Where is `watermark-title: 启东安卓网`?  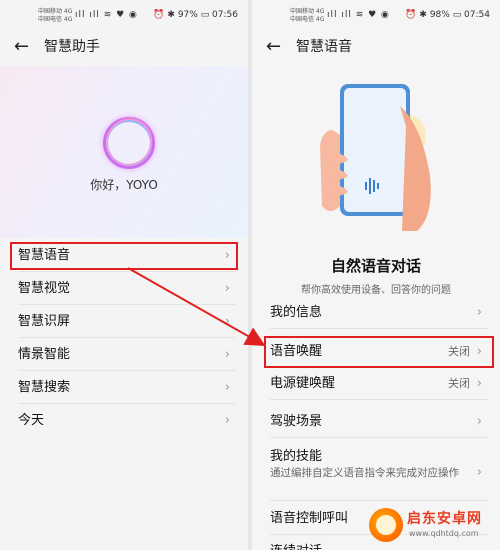
watermark-title: 启东安卓网 is located at coordinates (444, 519).